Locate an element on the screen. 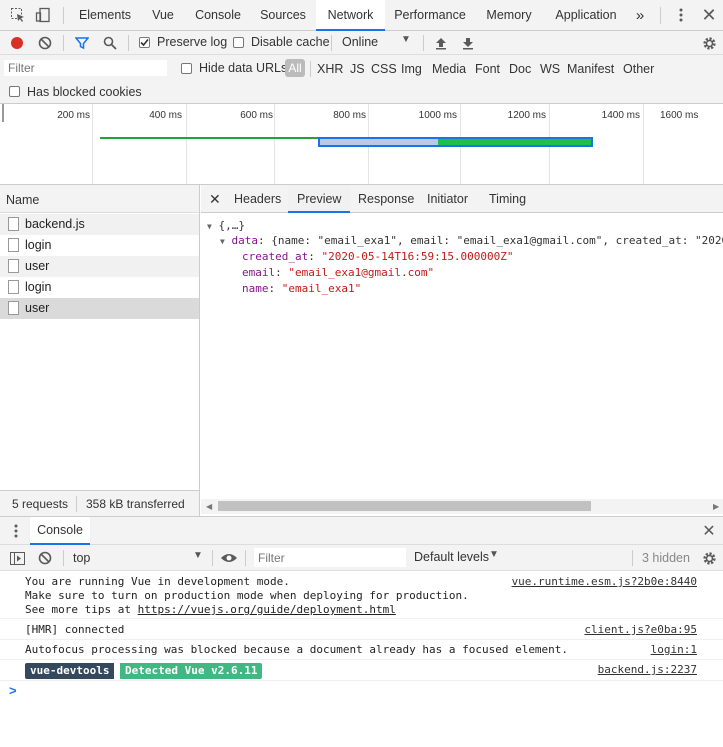 The image size is (723, 747). timeline-tick: 1200 ms is located at coordinates (526, 115).